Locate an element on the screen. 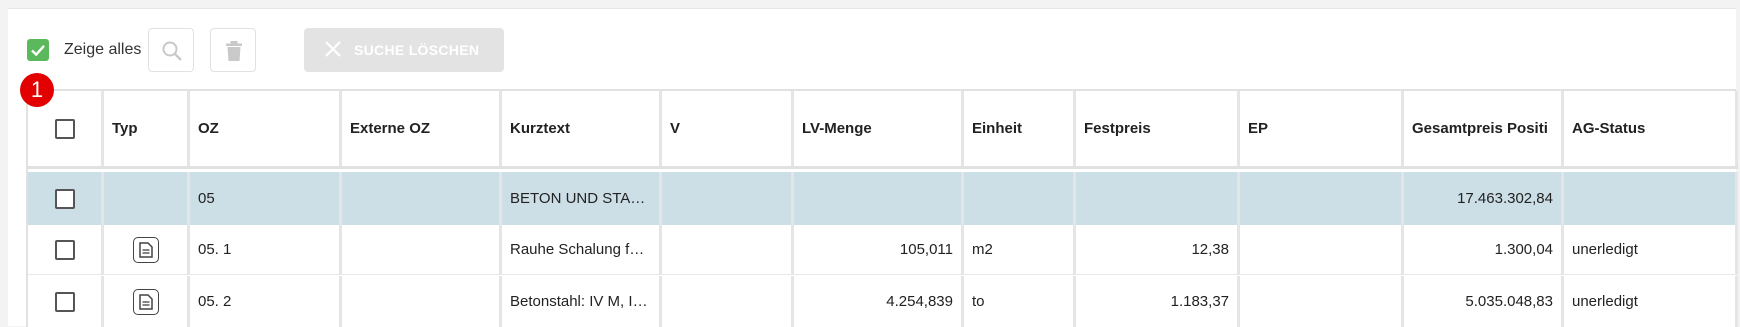 This screenshot has width=1740, height=327. clear-search-button: SUCHE LÖSCHEN is located at coordinates (404, 50).